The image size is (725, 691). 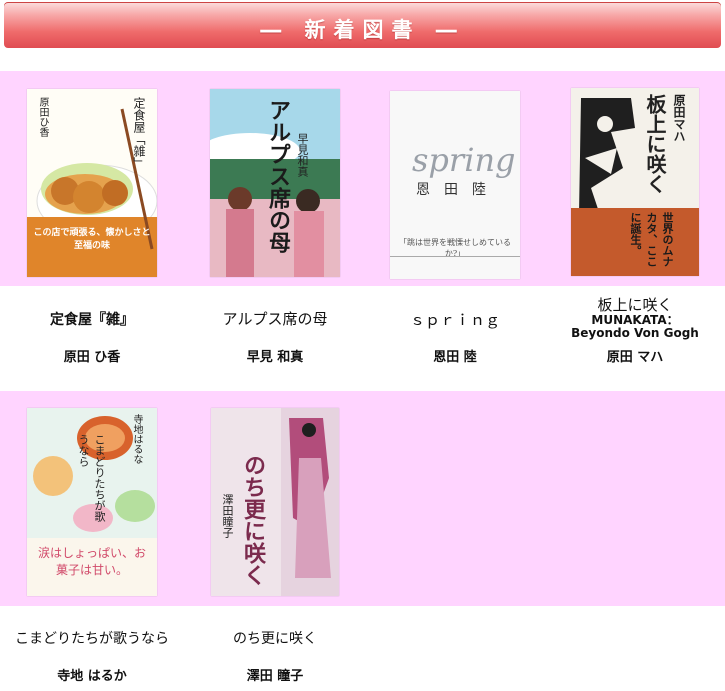 I want to click on book-cover-alps: アルプス席の母 早見和真, so click(x=275, y=183).